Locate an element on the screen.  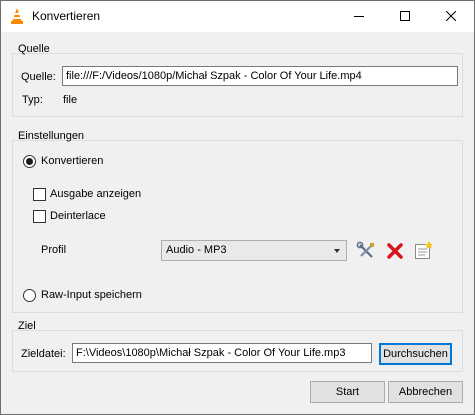
settings-group-title: Einstellungen is located at coordinates (51, 136).